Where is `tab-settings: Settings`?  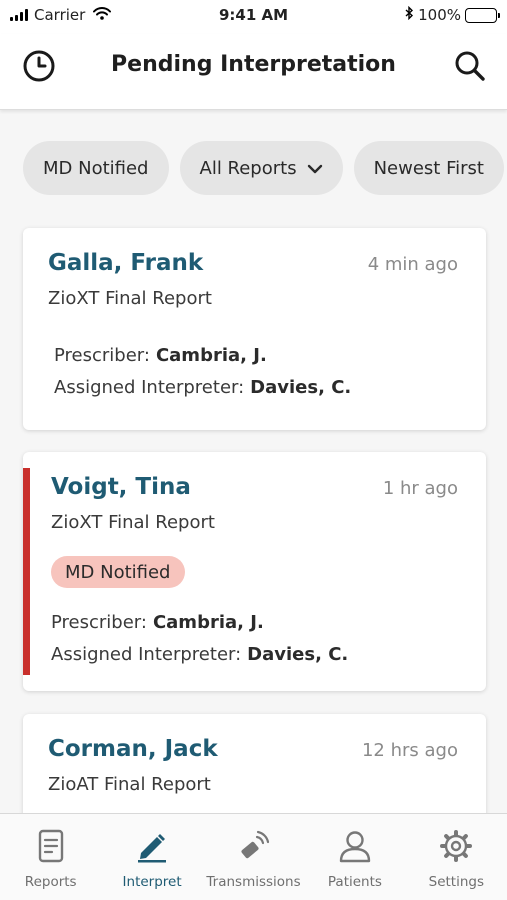
tab-settings: Settings is located at coordinates (456, 857).